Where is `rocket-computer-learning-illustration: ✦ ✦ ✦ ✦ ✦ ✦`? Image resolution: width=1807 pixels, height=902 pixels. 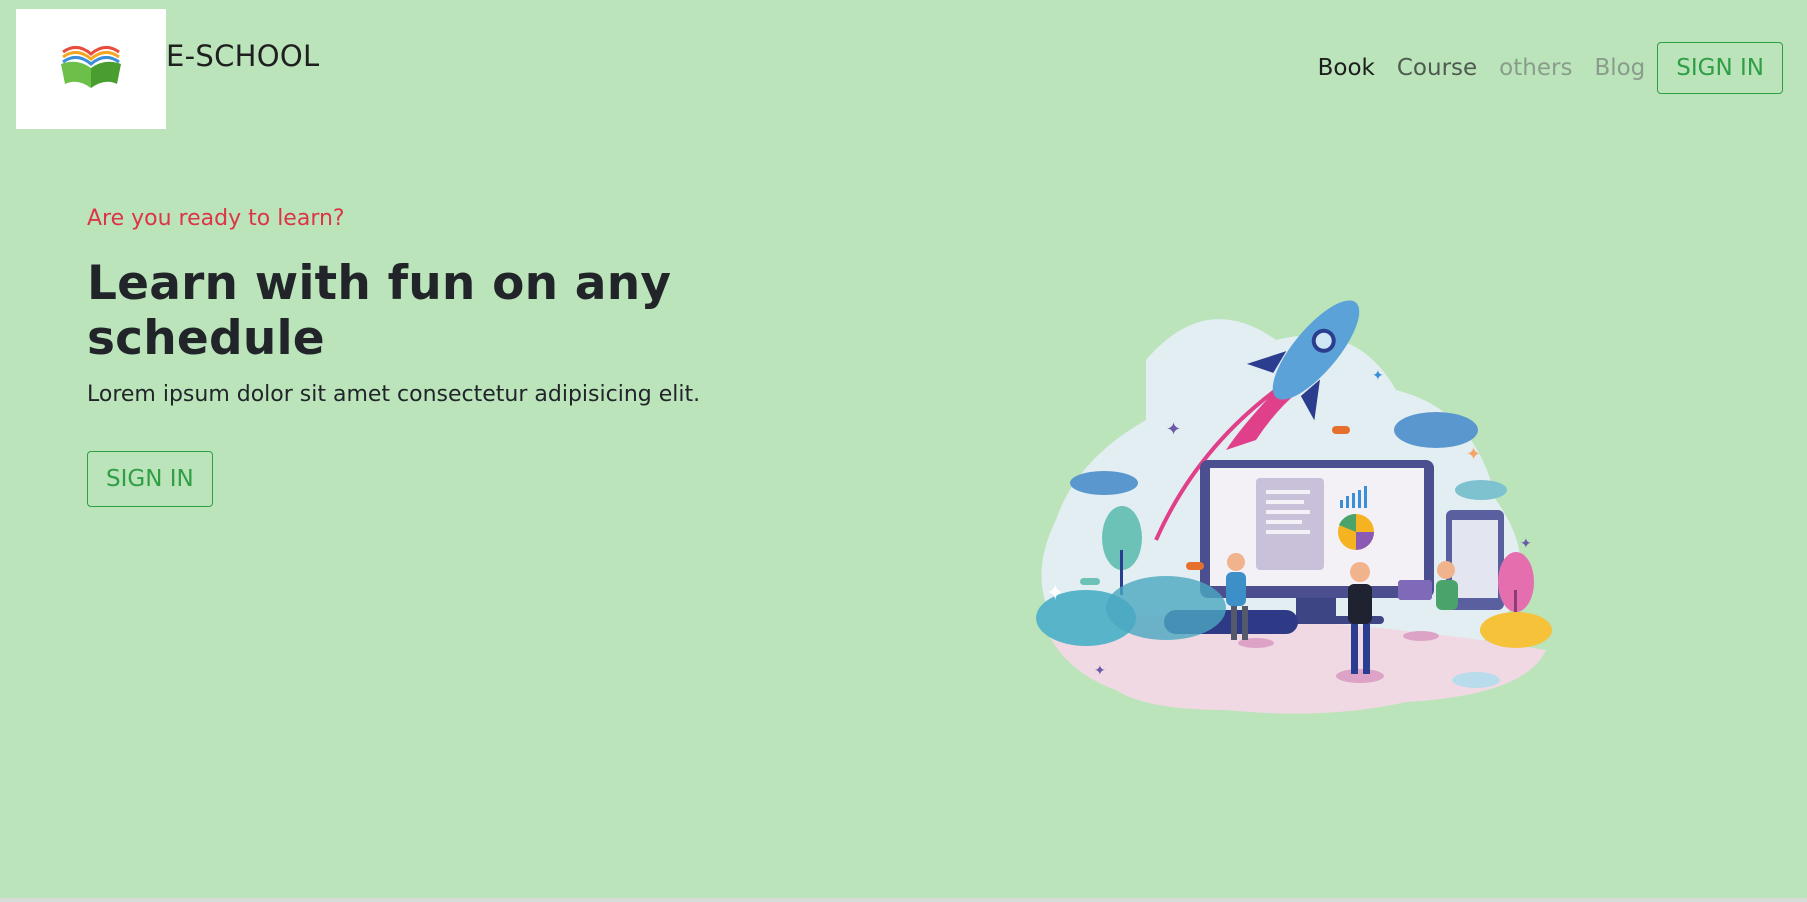 rocket-computer-learning-illustration: ✦ ✦ ✦ ✦ ✦ ✦ is located at coordinates (1294, 507).